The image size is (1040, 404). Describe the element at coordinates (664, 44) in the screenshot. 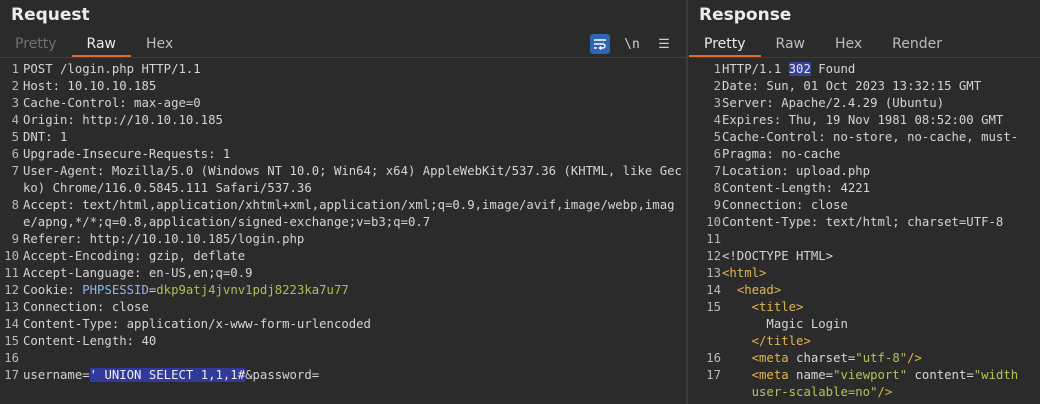

I see `menu-icon: ☰` at that location.